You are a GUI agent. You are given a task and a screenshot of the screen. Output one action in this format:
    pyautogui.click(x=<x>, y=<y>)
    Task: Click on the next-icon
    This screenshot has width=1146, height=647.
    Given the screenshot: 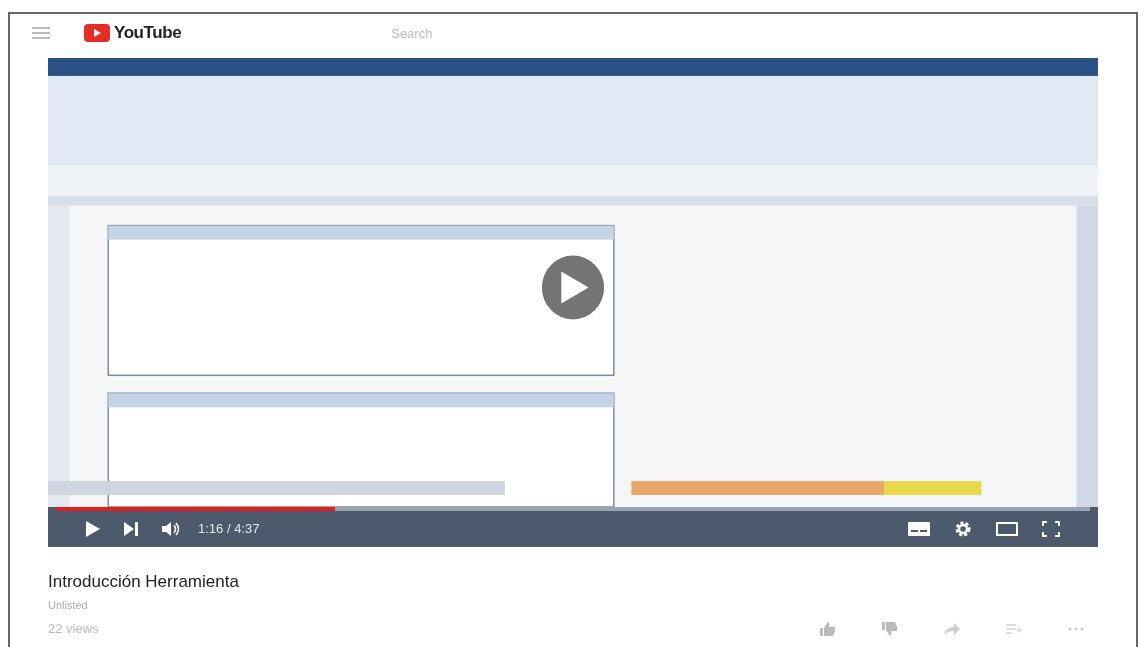 What is the action you would take?
    pyautogui.click(x=131, y=529)
    